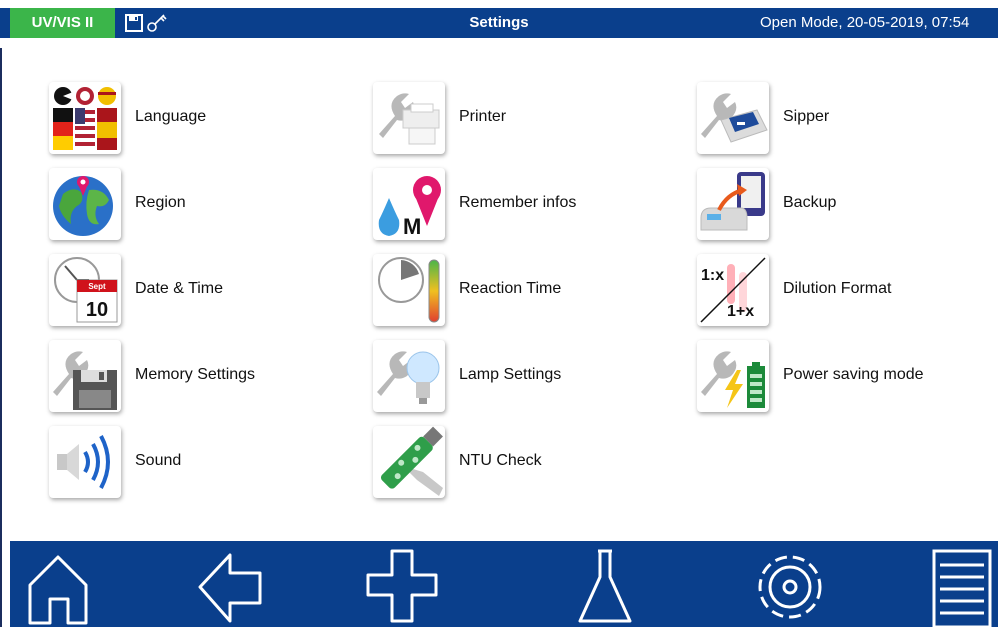 The height and width of the screenshot is (627, 998). What do you see at coordinates (97, 310) in the screenshot?
I see `calendar-day: 10` at bounding box center [97, 310].